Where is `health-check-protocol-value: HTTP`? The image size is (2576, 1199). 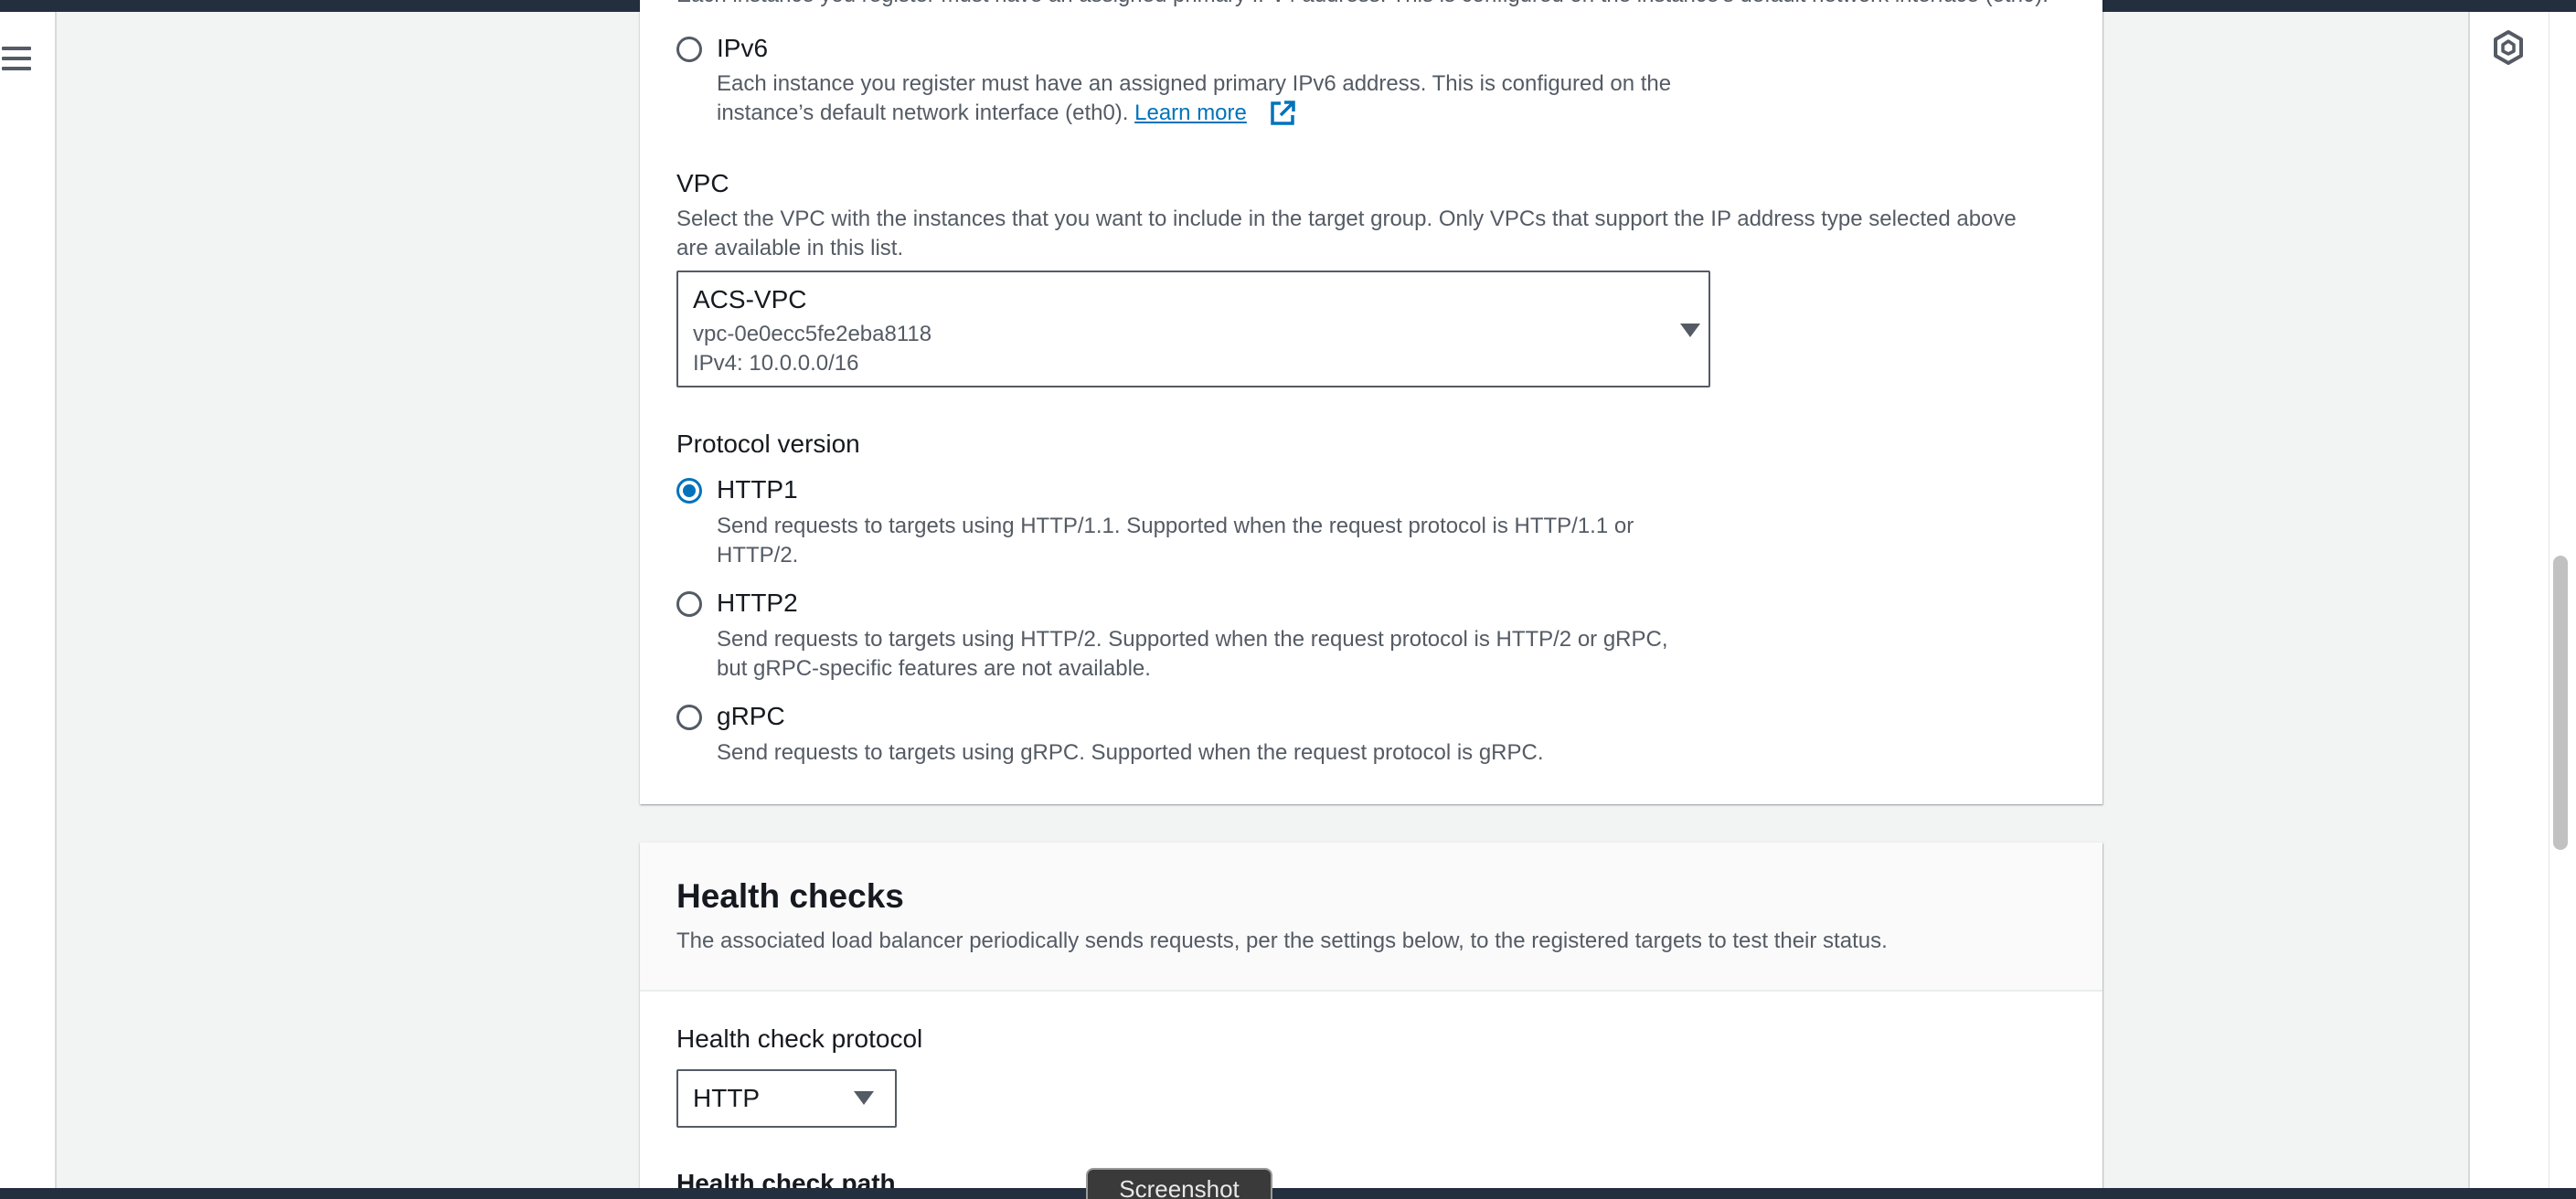
health-check-protocol-value: HTTP is located at coordinates (727, 1098).